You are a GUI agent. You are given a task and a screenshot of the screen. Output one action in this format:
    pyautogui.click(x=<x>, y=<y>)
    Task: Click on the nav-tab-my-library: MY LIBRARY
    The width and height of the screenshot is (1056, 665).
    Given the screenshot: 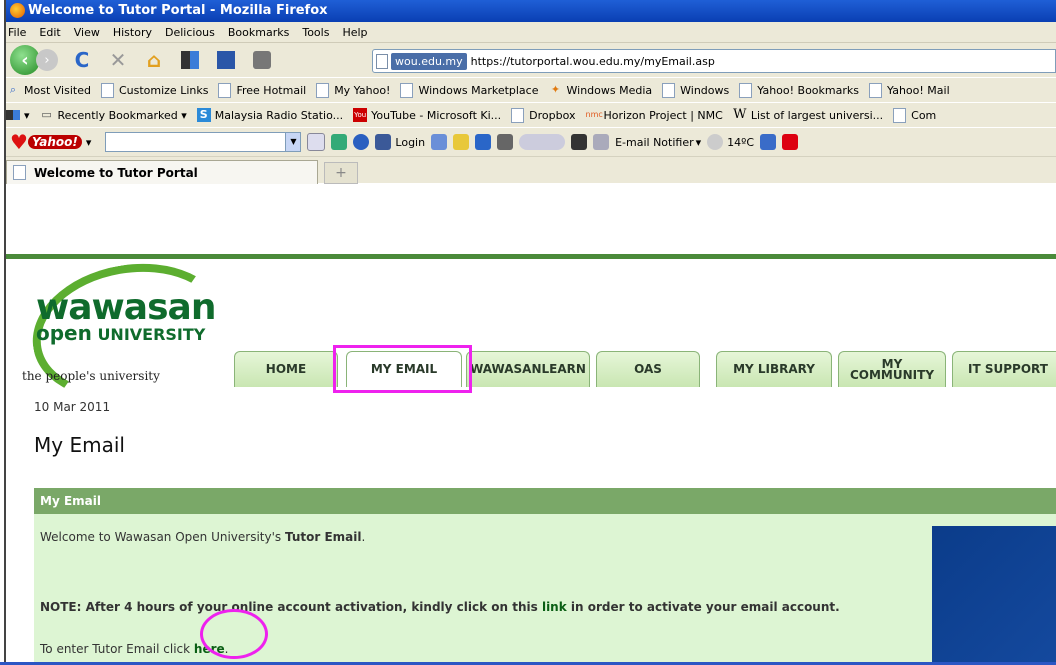 What is the action you would take?
    pyautogui.click(x=774, y=369)
    